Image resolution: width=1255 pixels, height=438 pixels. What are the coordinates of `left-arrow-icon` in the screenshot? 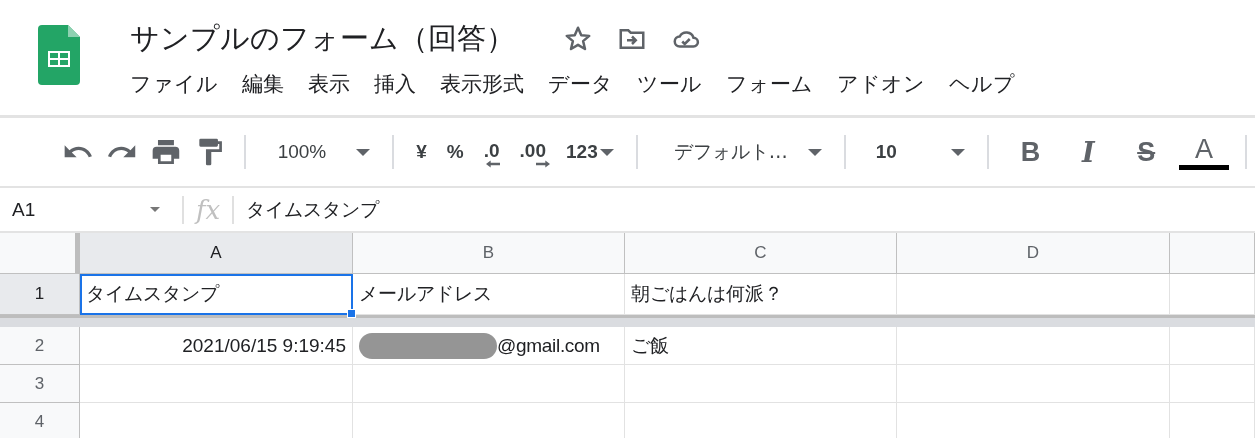 It's located at (492, 164).